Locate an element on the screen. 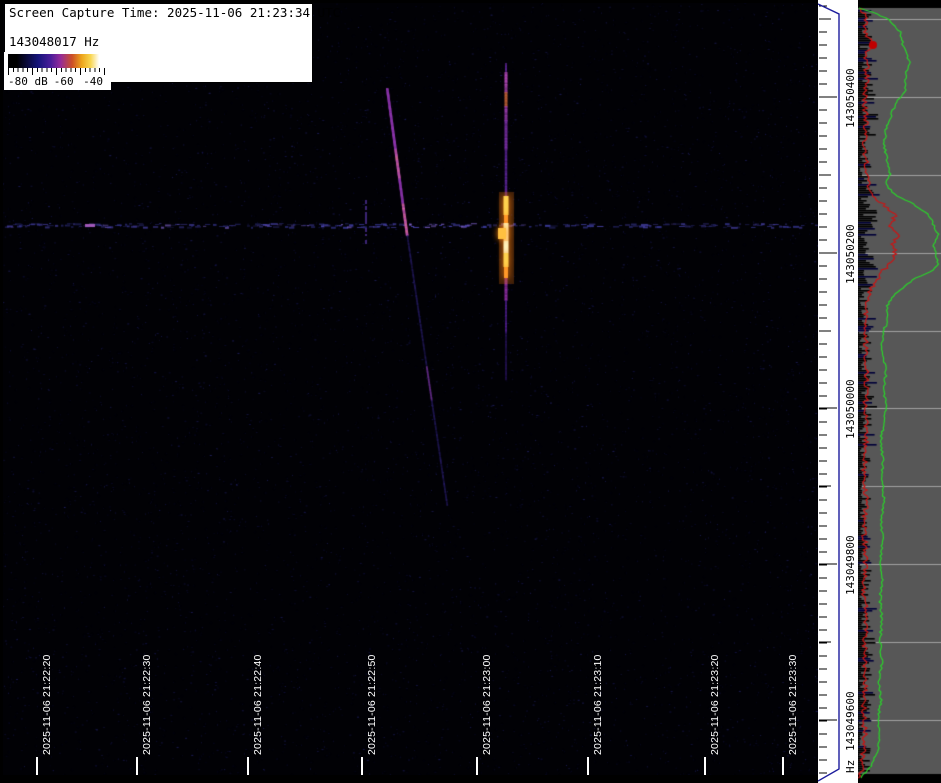  frequency-label: 143049800 is located at coordinates (850, 565).